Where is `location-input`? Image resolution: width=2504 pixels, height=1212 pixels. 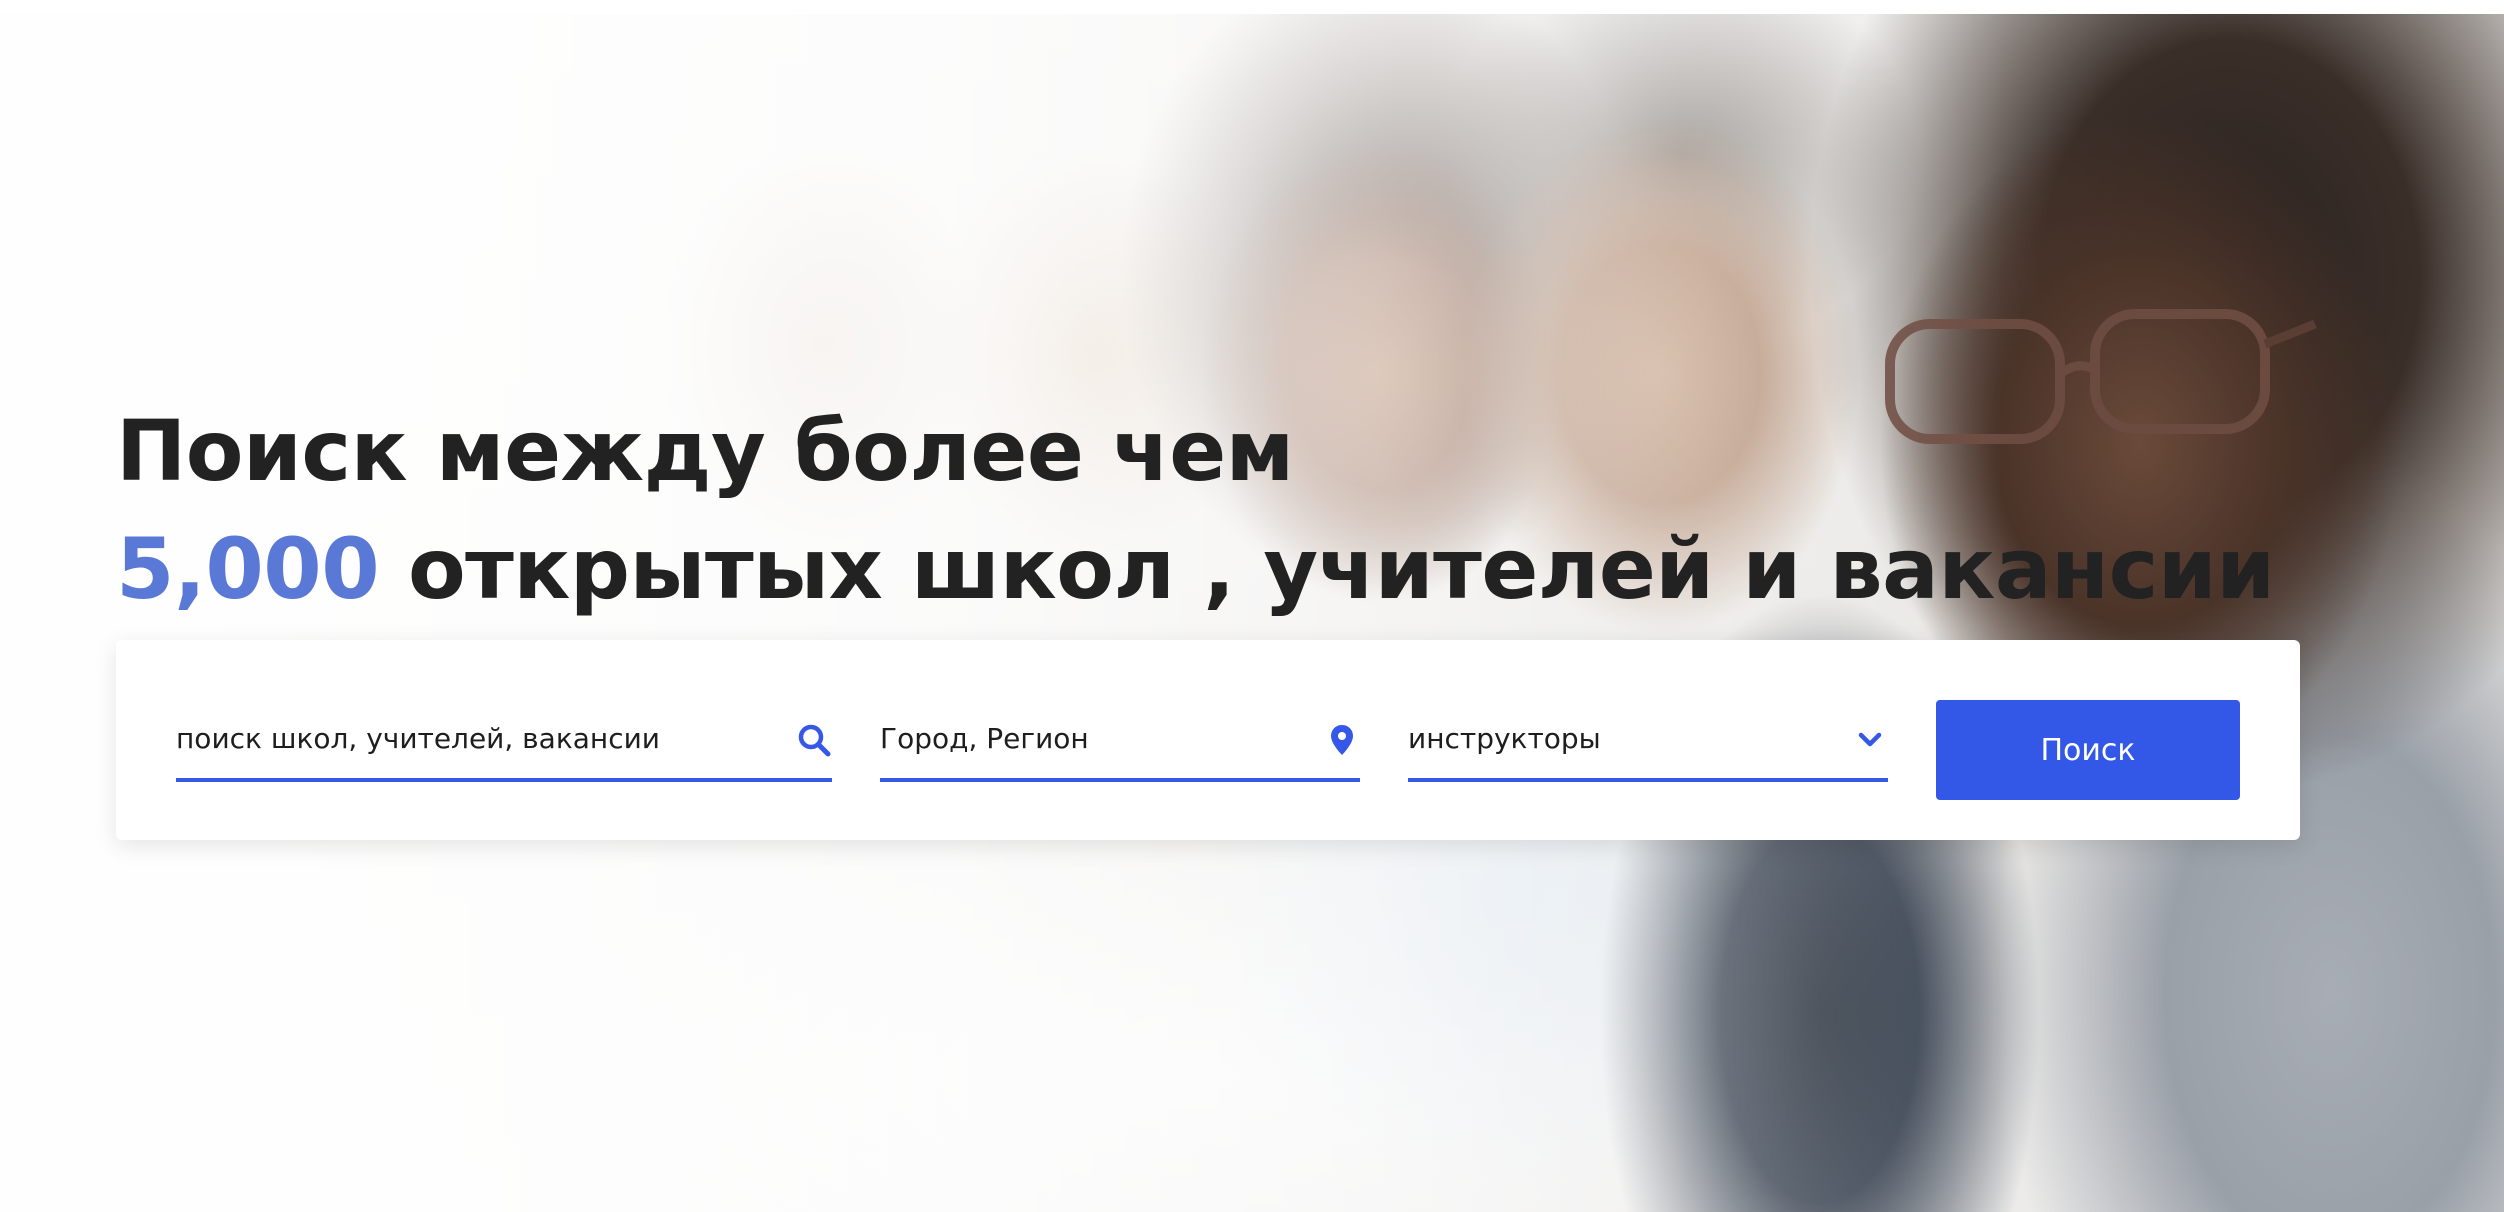 location-input is located at coordinates (1120, 738).